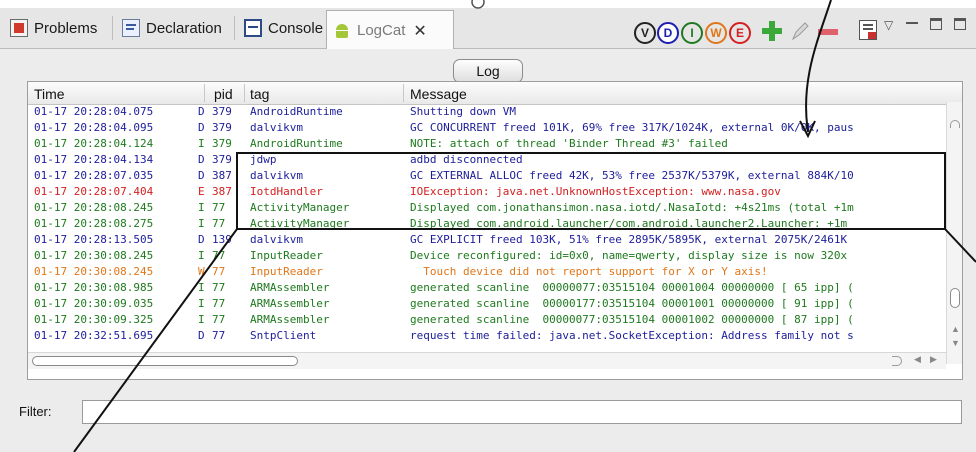  I want to click on highlight-rectangle, so click(591, 191).